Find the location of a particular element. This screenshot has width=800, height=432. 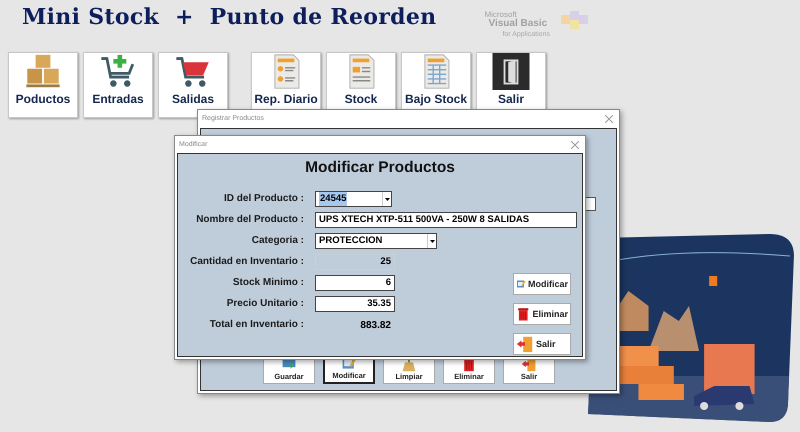

field-label: Nombre del Producto : is located at coordinates (249, 220).